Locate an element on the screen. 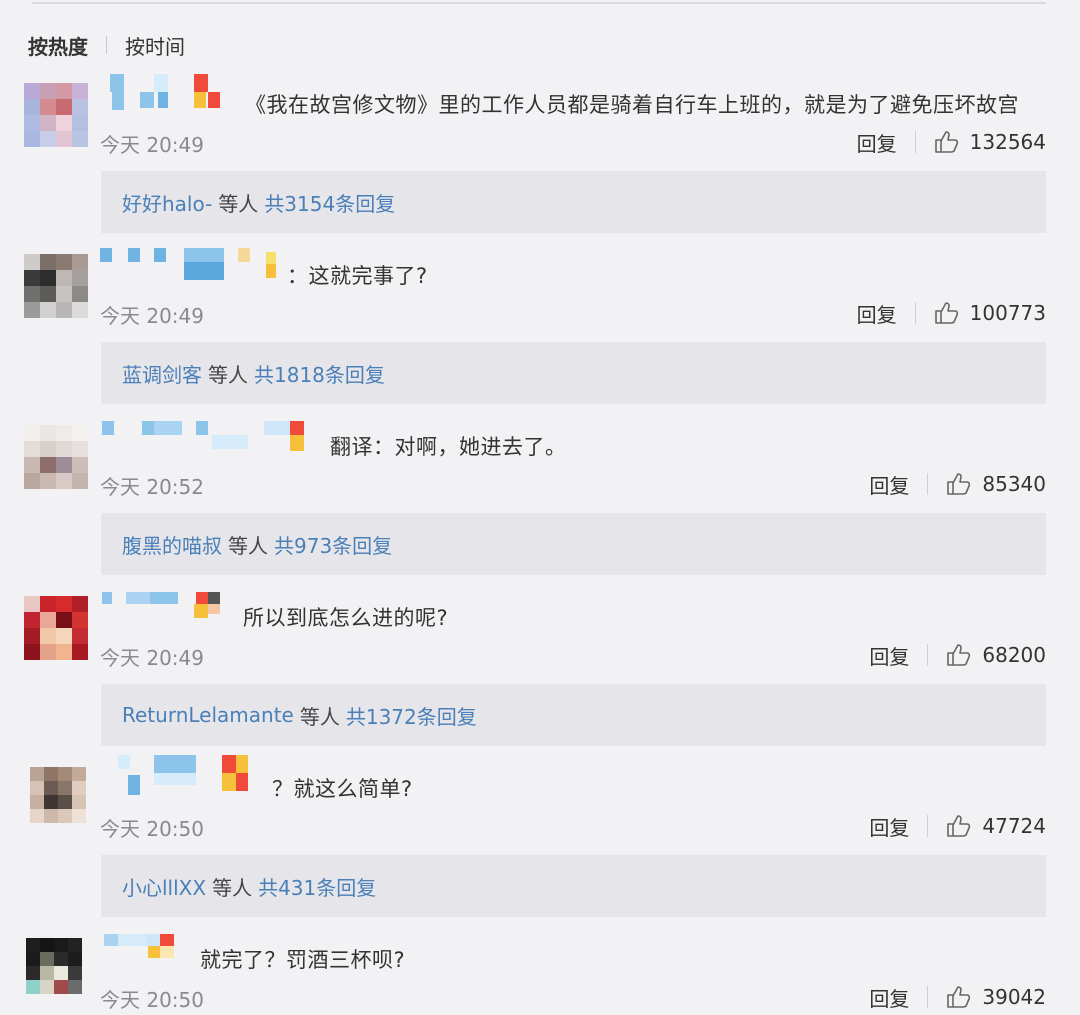  comment-actions: 回复 132564 is located at coordinates (951, 142).